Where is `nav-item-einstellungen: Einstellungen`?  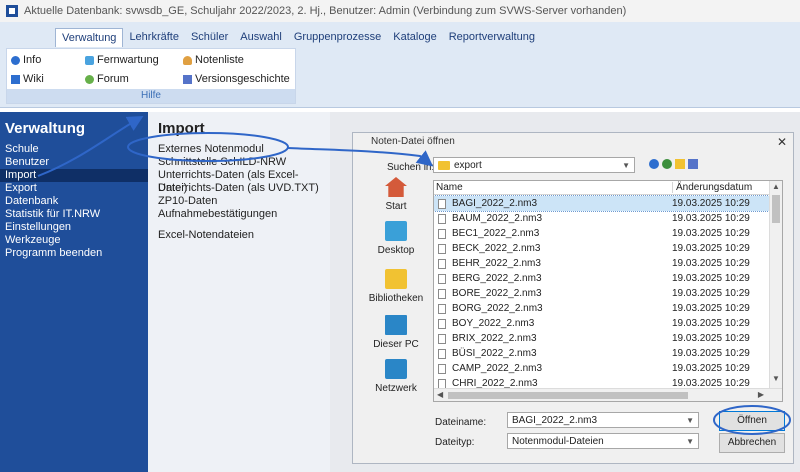
nav-item-einstellungen: Einstellungen is located at coordinates (74, 227).